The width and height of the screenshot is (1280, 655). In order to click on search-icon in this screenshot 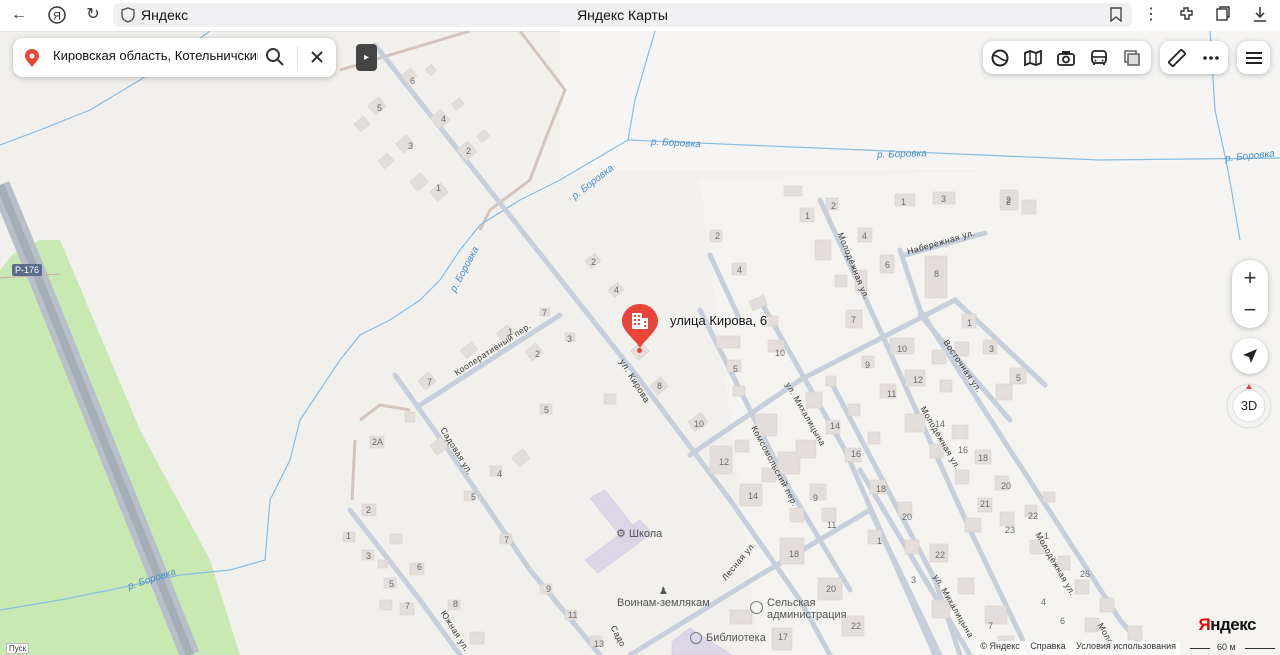, I will do `click(275, 59)`.